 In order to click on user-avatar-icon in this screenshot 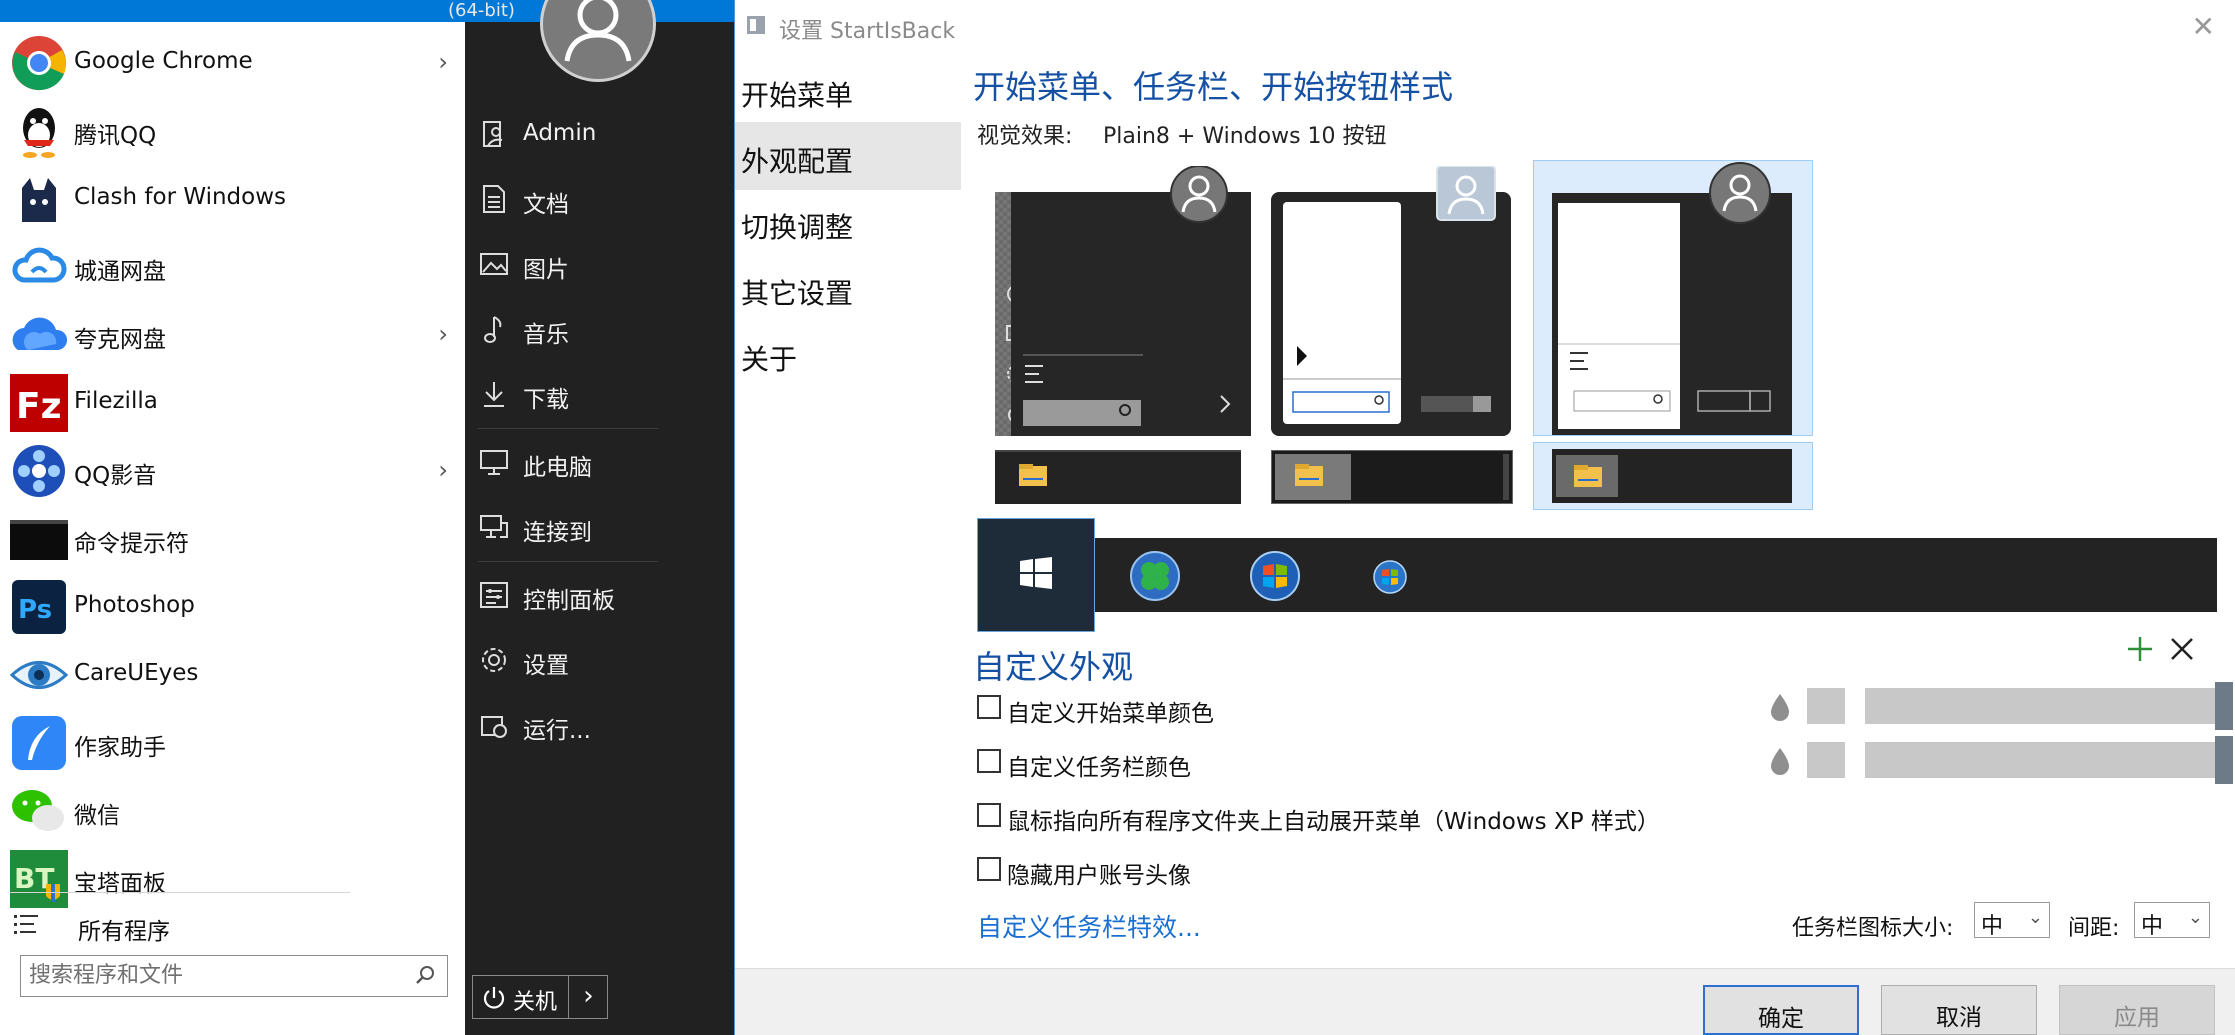, I will do `click(598, 31)`.